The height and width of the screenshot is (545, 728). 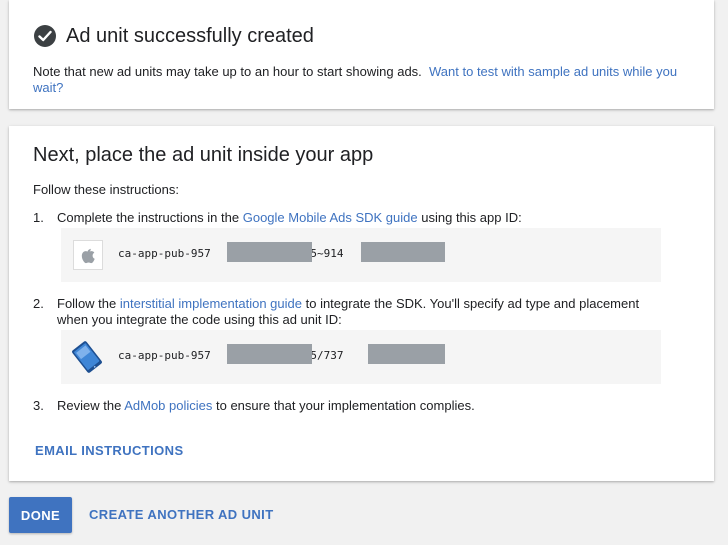 I want to click on app-id-box: ca-app-pub-957 75~914, so click(x=361, y=255).